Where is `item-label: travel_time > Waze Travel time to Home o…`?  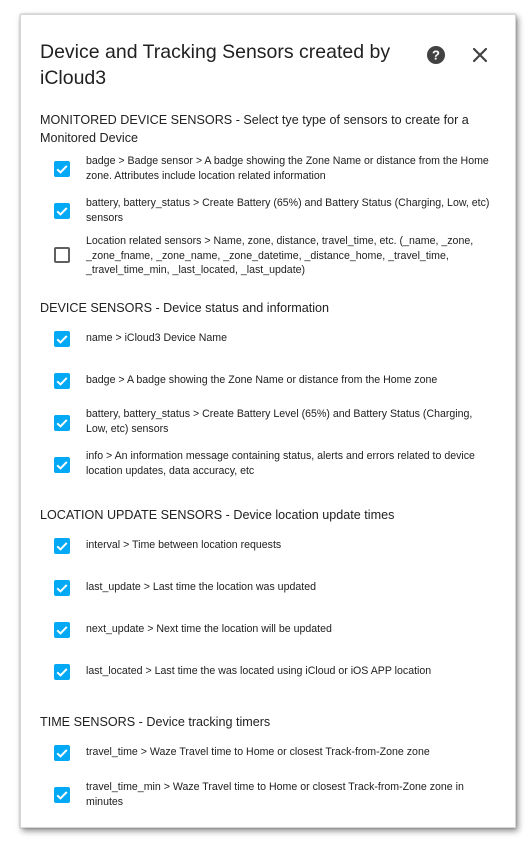
item-label: travel_time > Waze Travel time to Home o… is located at coordinates (258, 752).